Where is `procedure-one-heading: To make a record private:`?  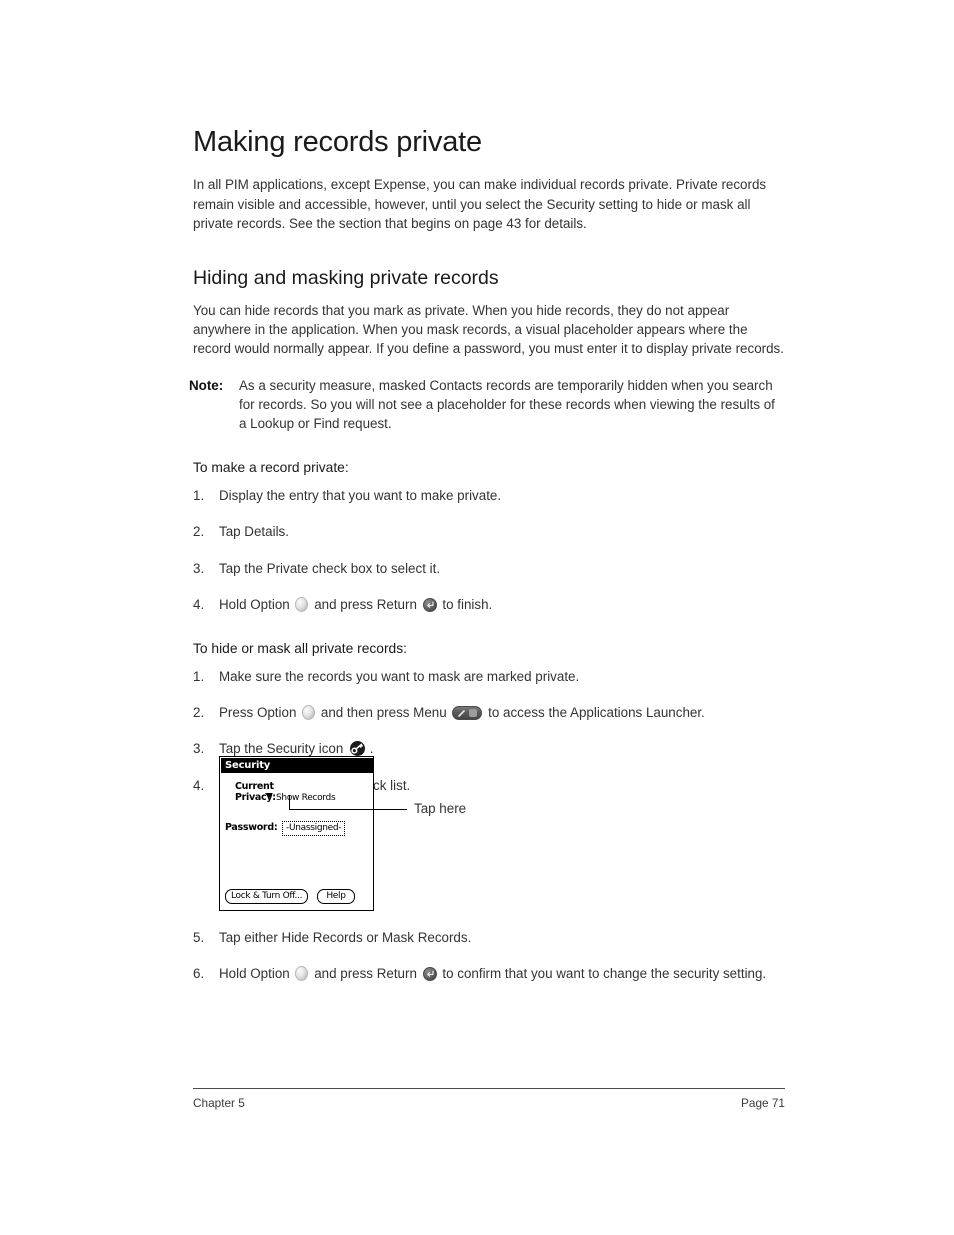 procedure-one-heading: To make a record private: is located at coordinates (271, 468).